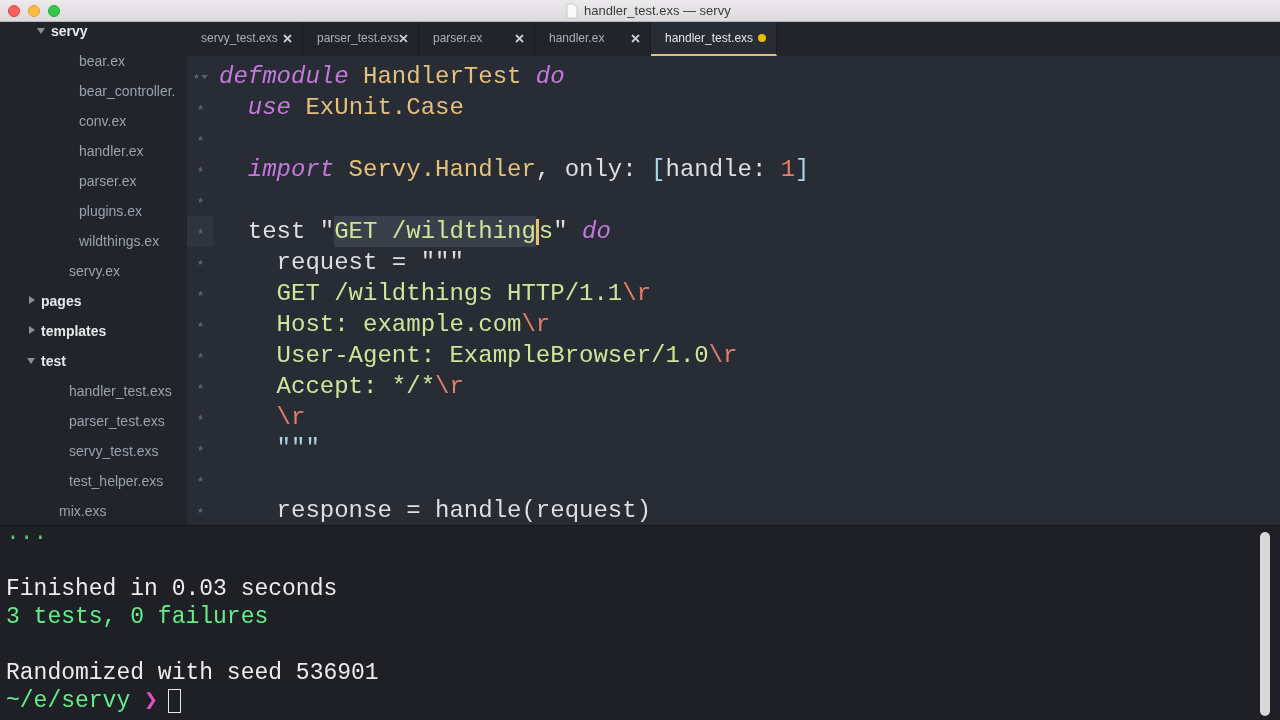 The width and height of the screenshot is (1280, 720). What do you see at coordinates (54, 10) in the screenshot?
I see `zoom-button` at bounding box center [54, 10].